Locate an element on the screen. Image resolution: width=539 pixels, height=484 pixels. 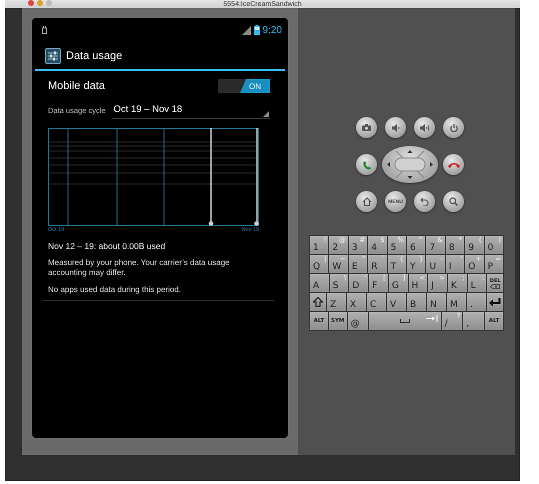
signal-icon is located at coordinates (246, 30).